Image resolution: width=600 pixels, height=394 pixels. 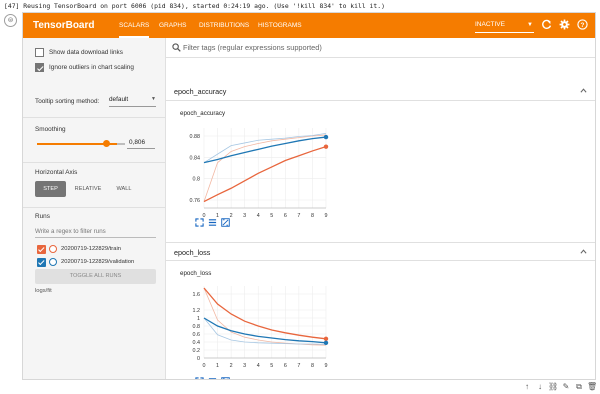 What do you see at coordinates (197, 335) in the screenshot?
I see `y-tick-label: 0.6` at bounding box center [197, 335].